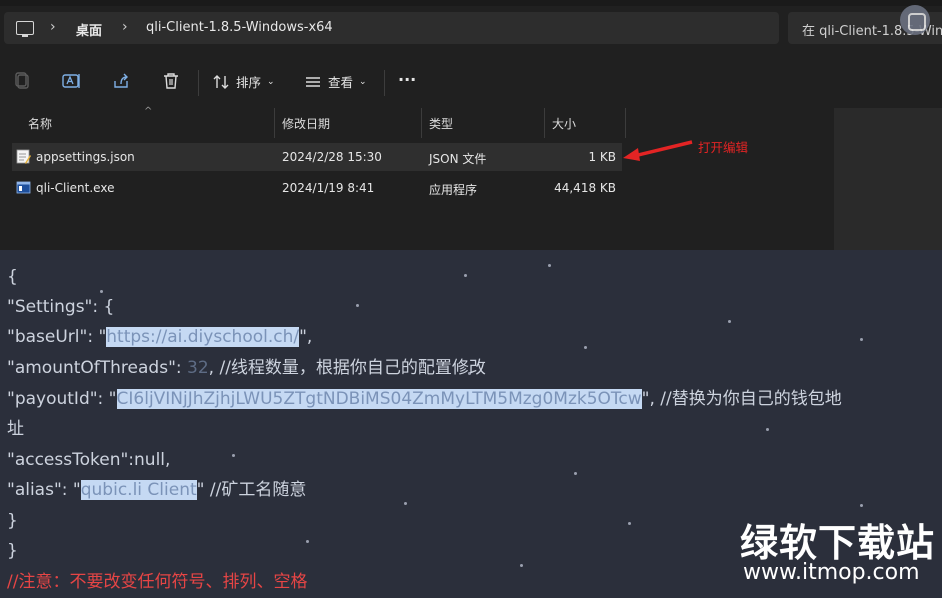 The height and width of the screenshot is (598, 942). What do you see at coordinates (586, 123) in the screenshot?
I see `column-size: 大小` at bounding box center [586, 123].